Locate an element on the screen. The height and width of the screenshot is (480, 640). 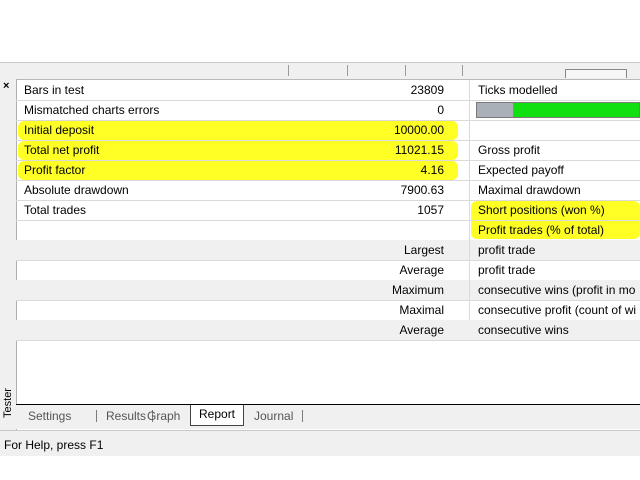
row-right-label: Ticks modelled is located at coordinates (518, 90).